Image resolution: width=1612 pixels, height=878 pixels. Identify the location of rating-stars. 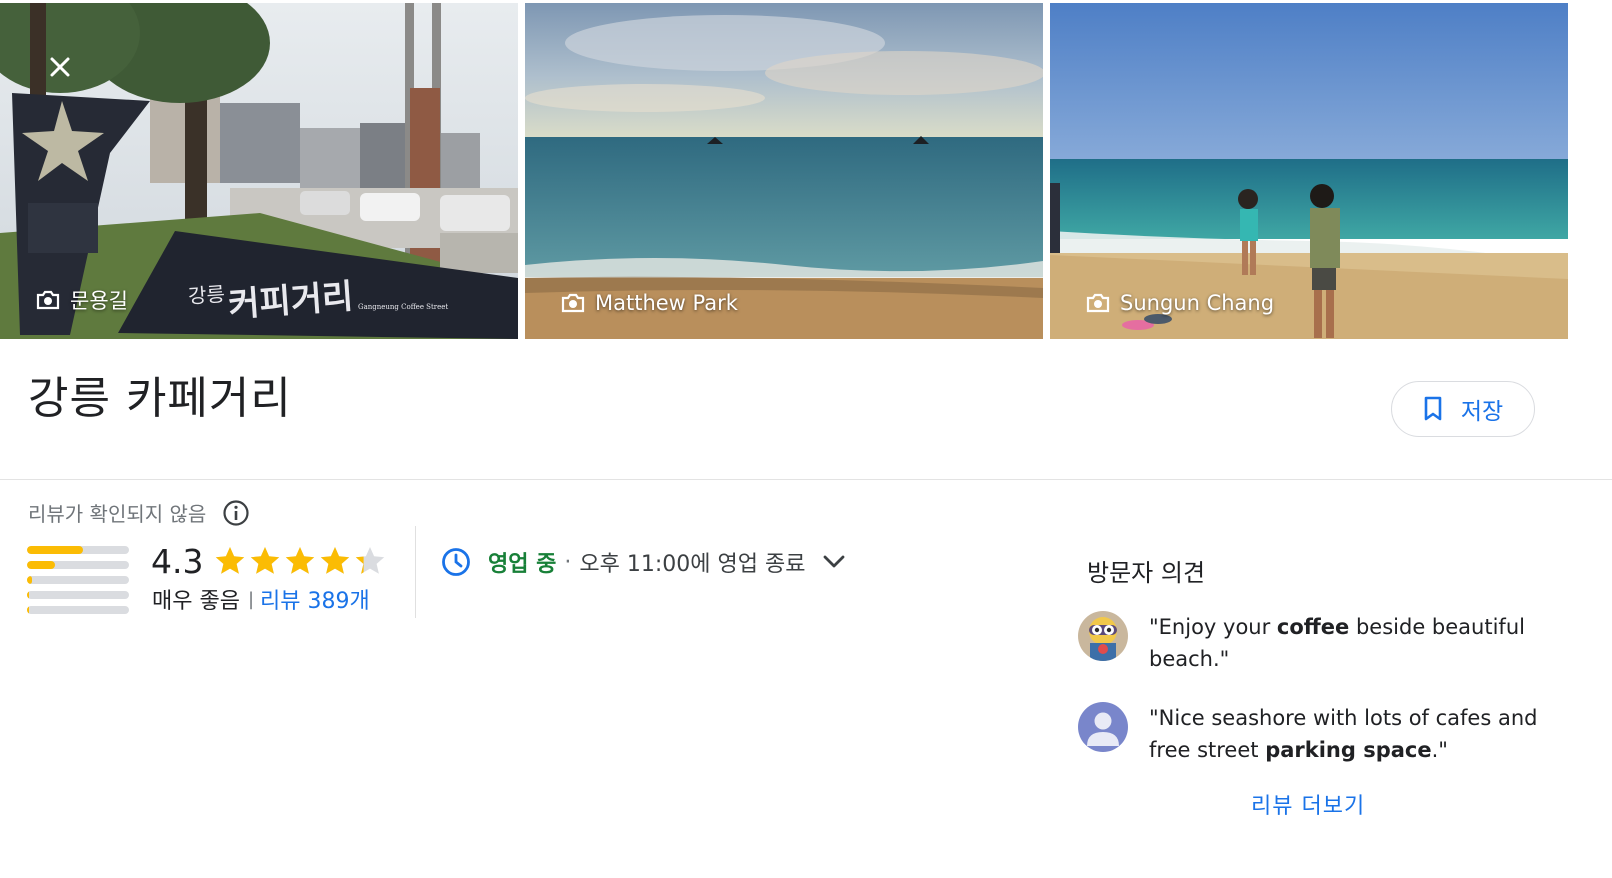
(300, 561).